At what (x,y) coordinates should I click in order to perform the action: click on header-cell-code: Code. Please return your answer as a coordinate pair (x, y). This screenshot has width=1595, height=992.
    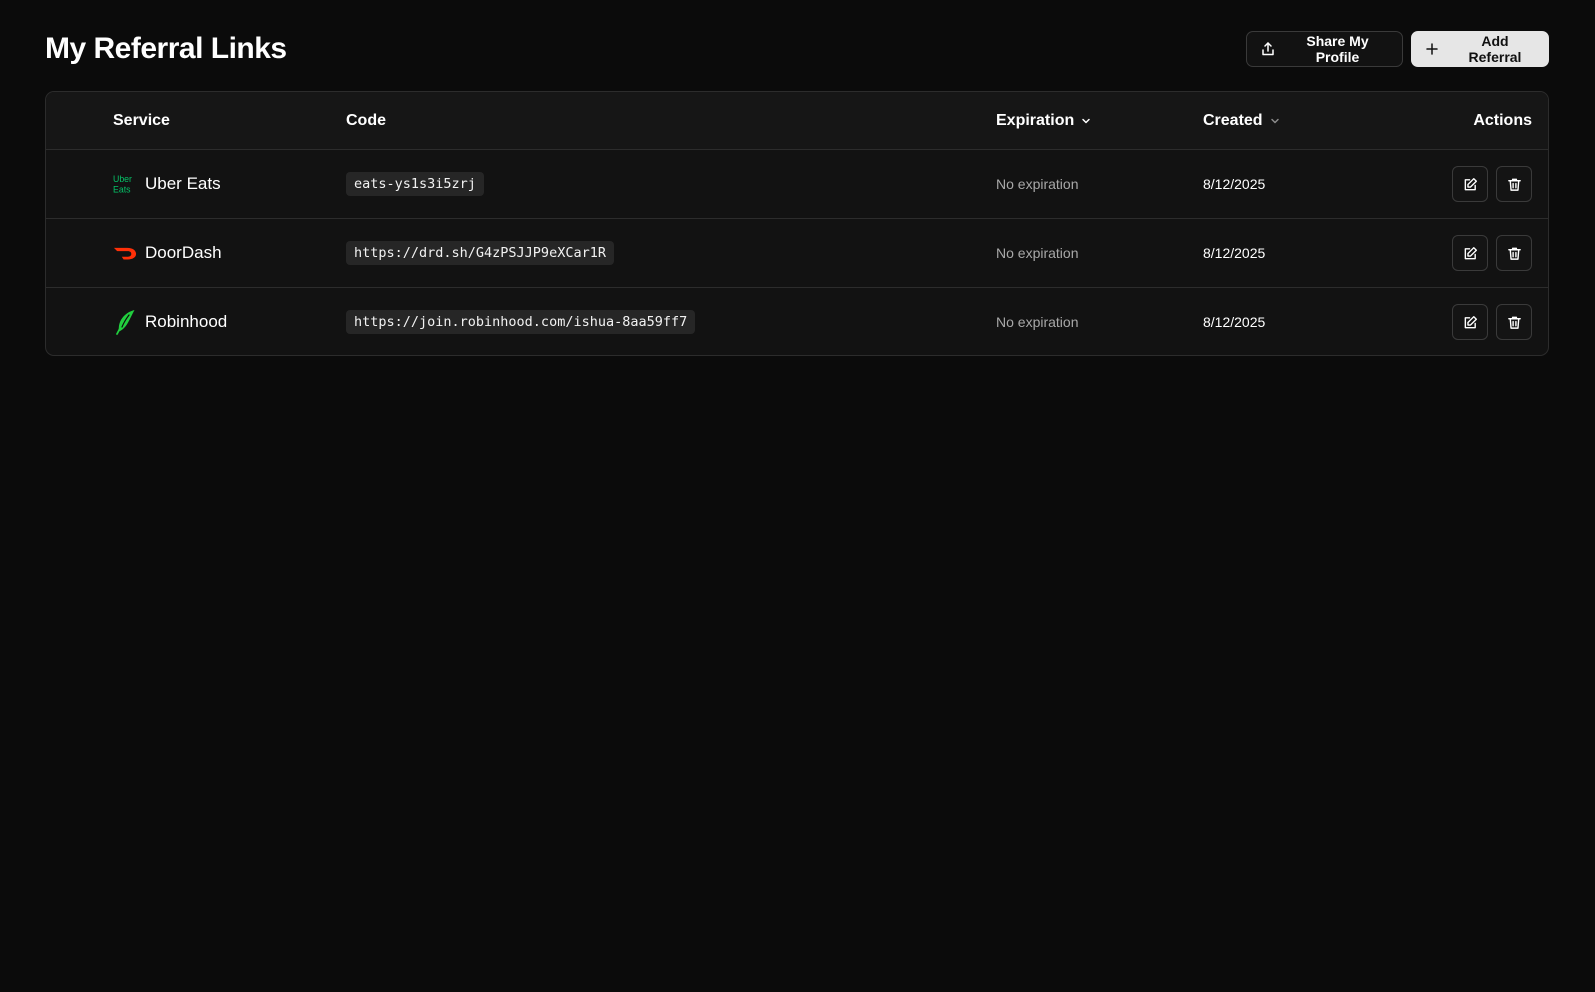
    Looking at the image, I should click on (366, 120).